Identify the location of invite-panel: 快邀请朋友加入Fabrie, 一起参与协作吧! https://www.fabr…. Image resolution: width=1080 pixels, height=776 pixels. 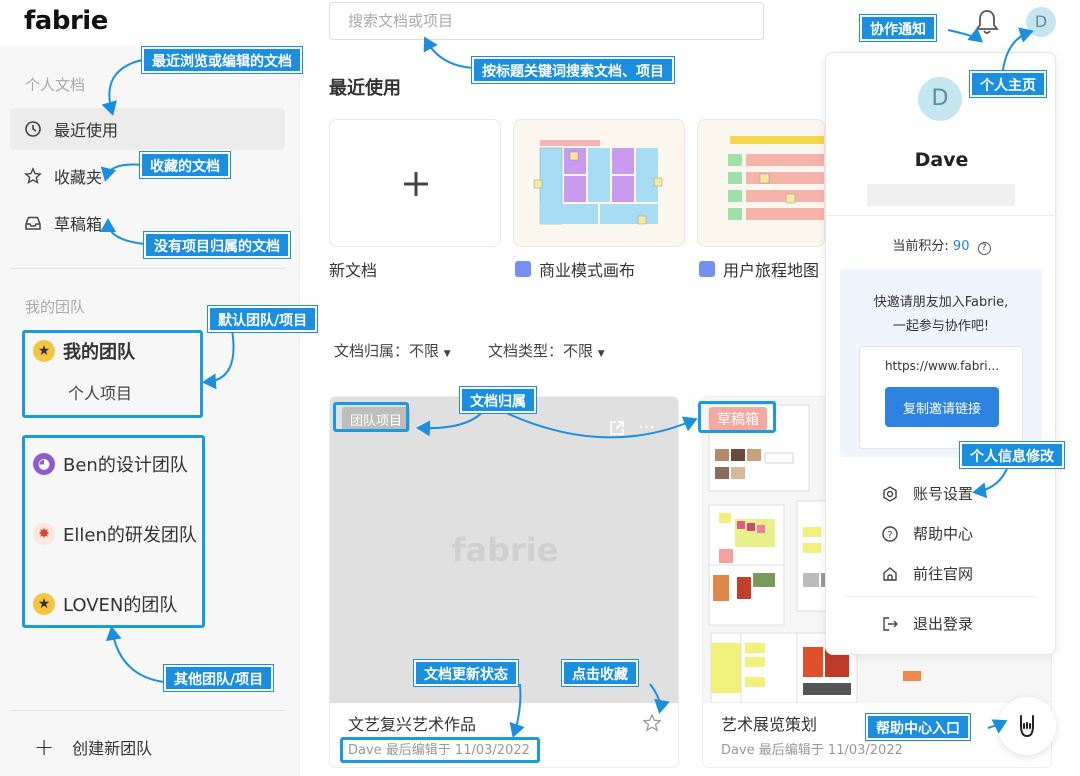
(941, 363).